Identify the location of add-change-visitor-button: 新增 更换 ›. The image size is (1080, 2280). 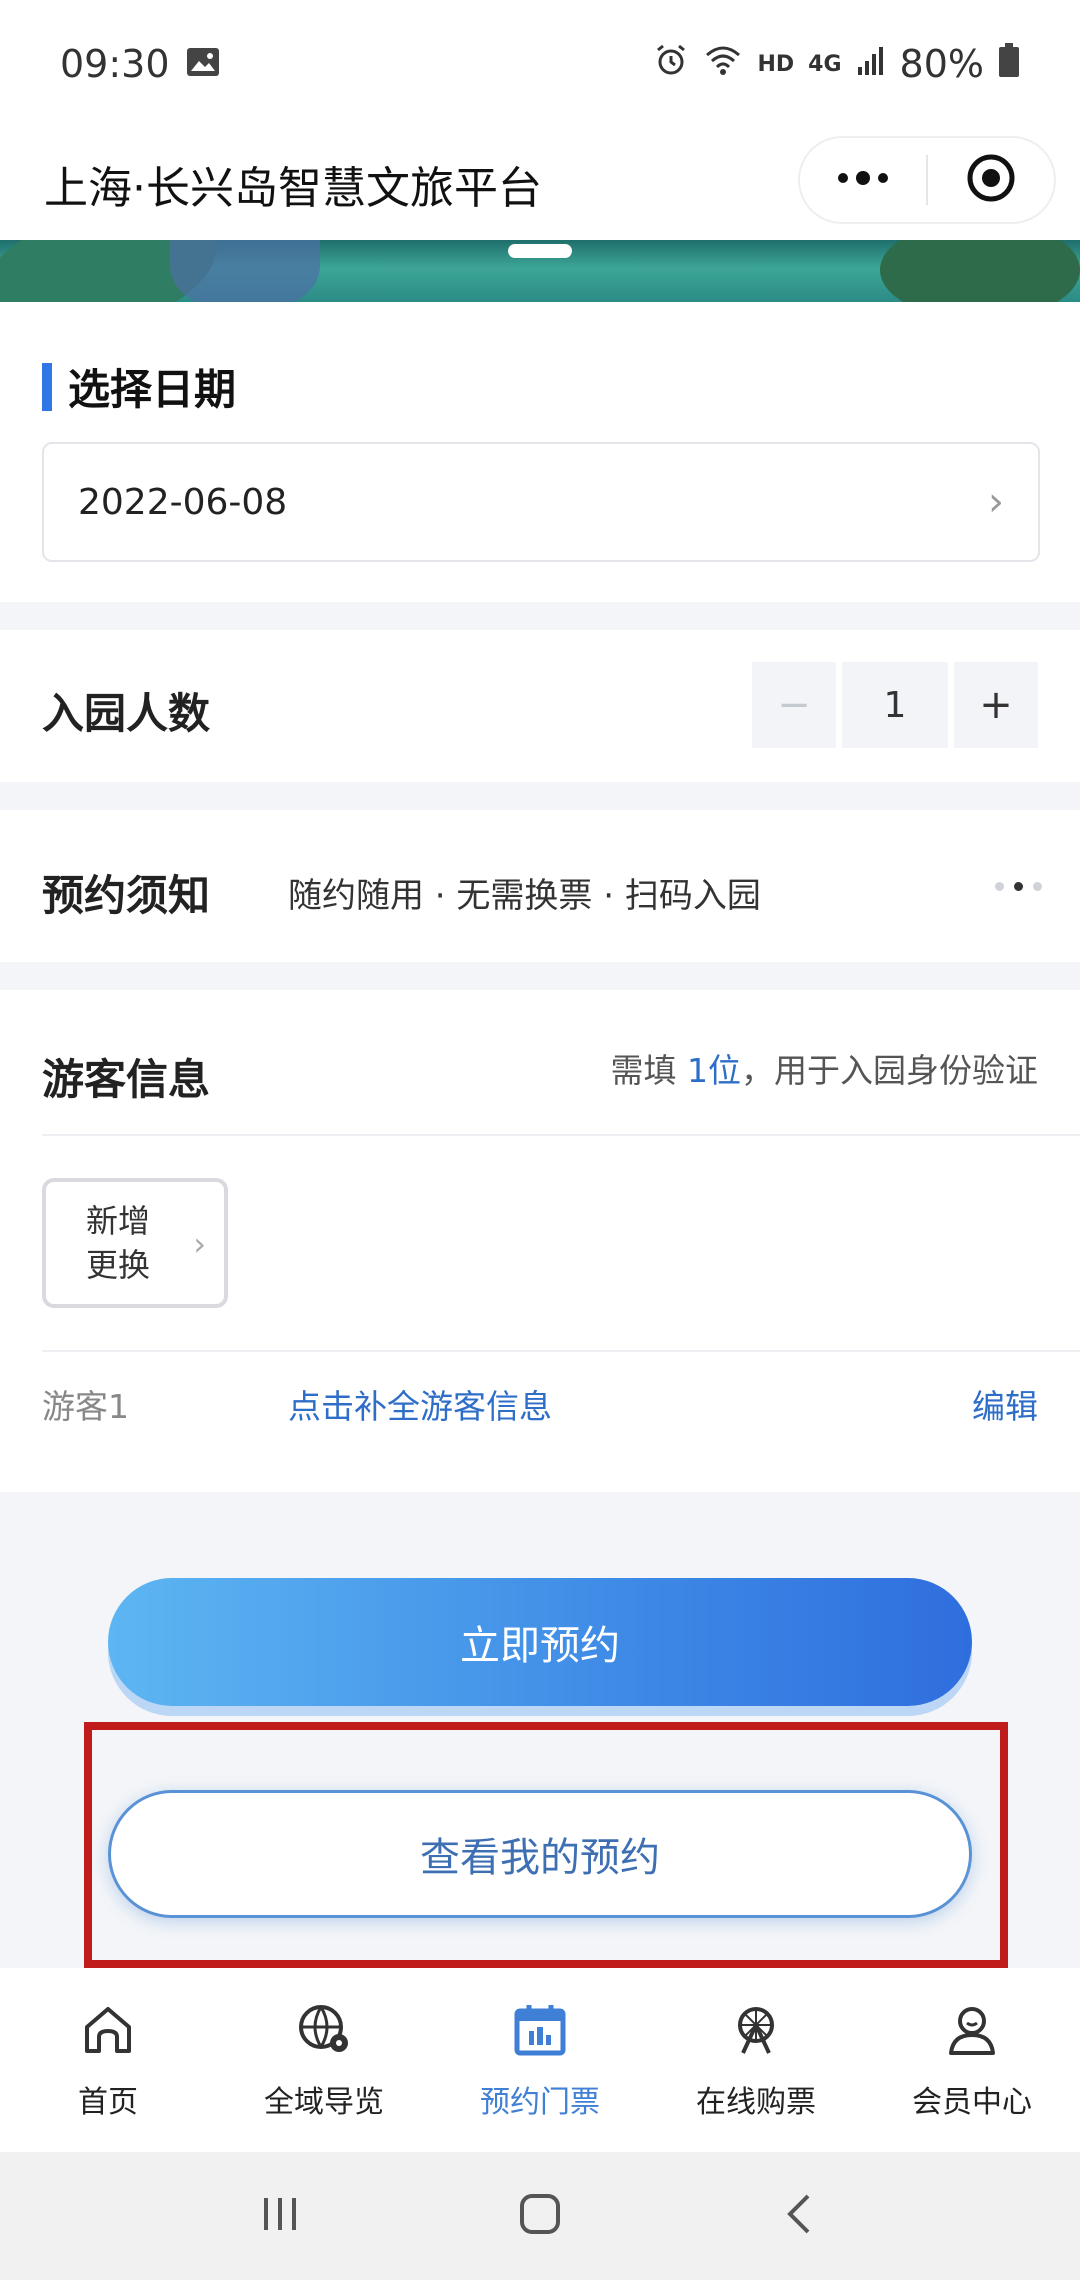
(135, 1243).